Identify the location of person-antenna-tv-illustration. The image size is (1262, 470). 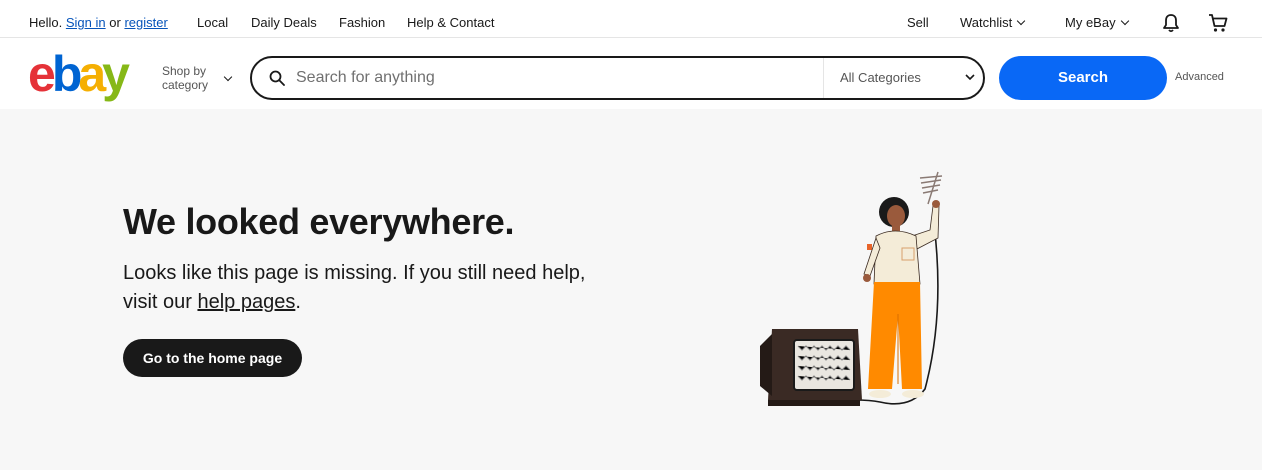
(855, 291).